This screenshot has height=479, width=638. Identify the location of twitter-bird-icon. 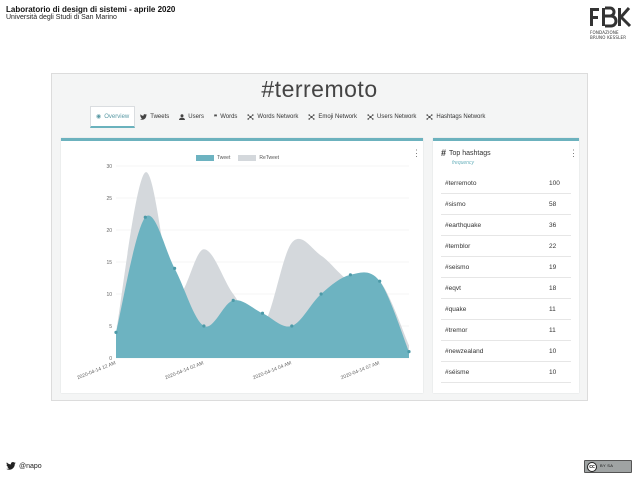
(11, 466).